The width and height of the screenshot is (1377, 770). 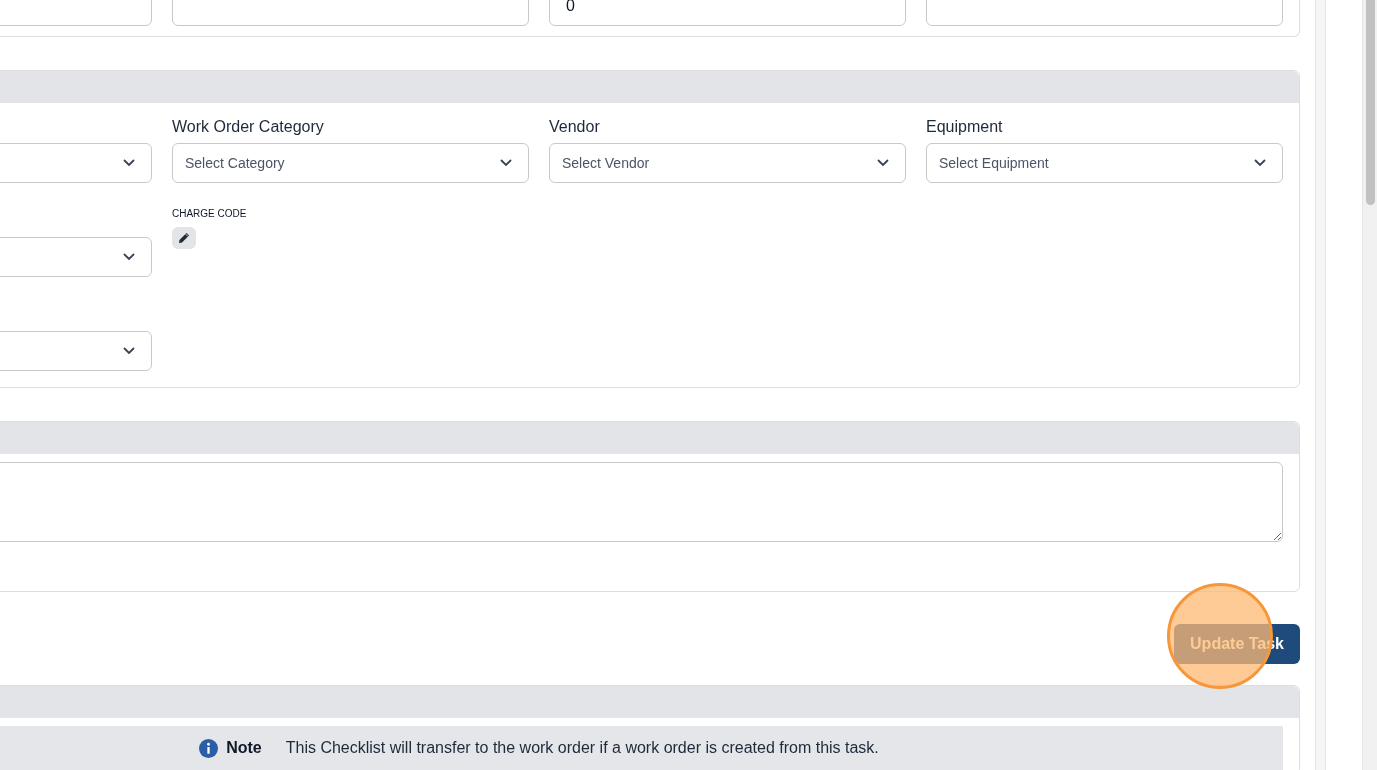 What do you see at coordinates (209, 748) in the screenshot?
I see `info-icon` at bounding box center [209, 748].